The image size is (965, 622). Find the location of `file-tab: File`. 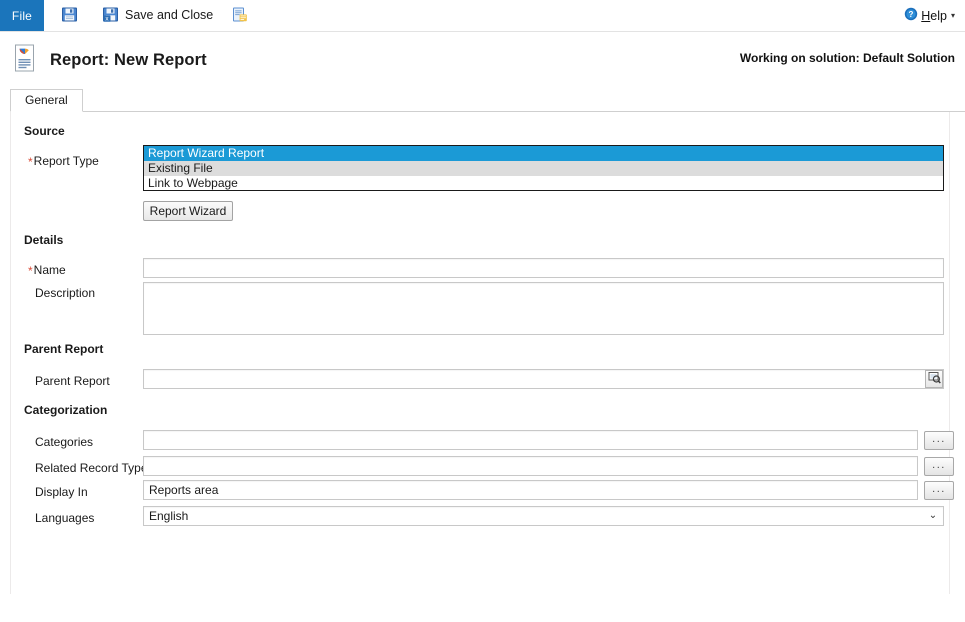

file-tab: File is located at coordinates (22, 15).